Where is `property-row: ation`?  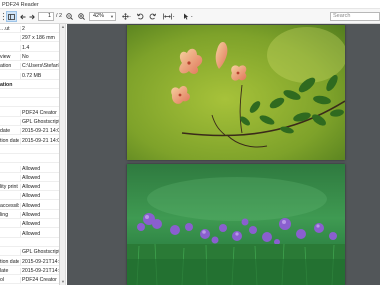
property-row: ation is located at coordinates (29, 85).